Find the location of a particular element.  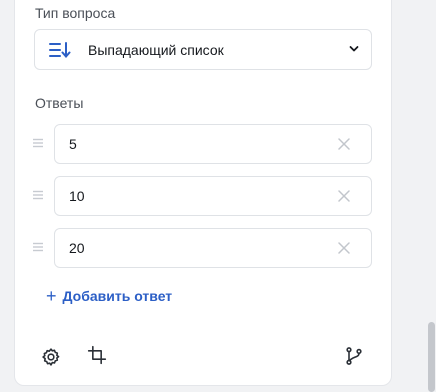

add-answer-button: + Добавить ответ is located at coordinates (109, 296).